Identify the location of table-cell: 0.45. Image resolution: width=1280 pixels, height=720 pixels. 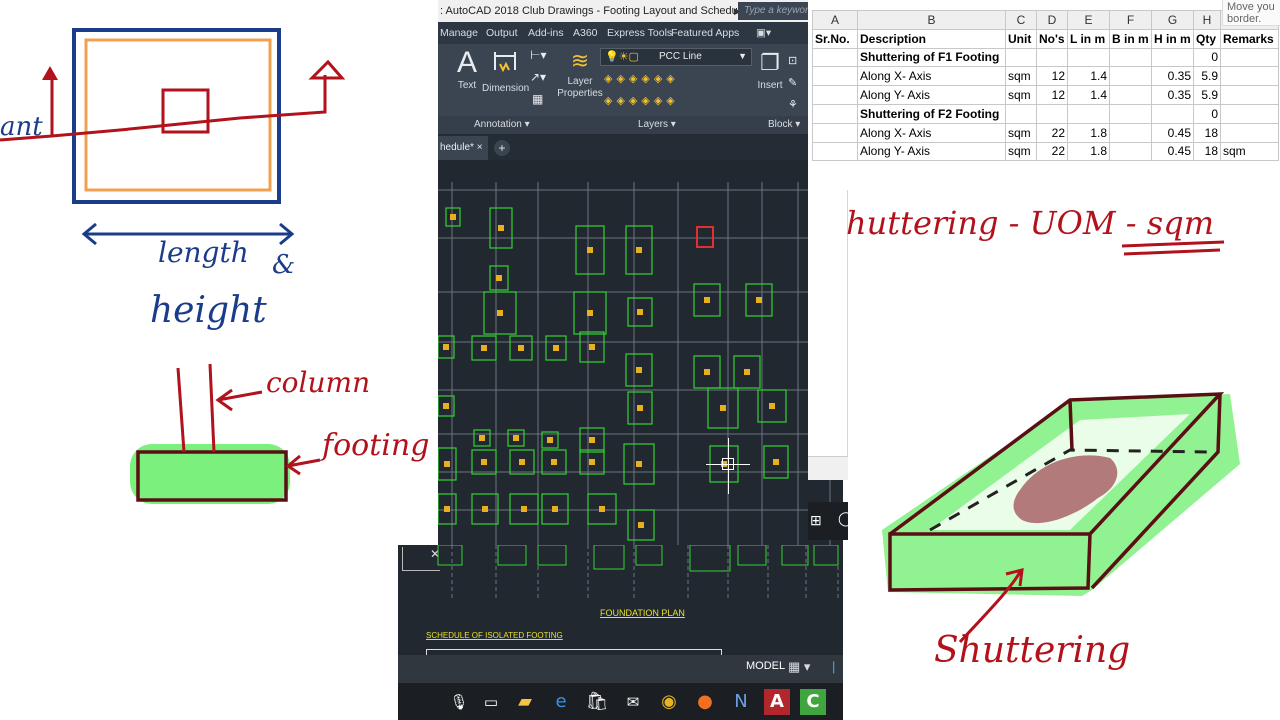
(1172, 151).